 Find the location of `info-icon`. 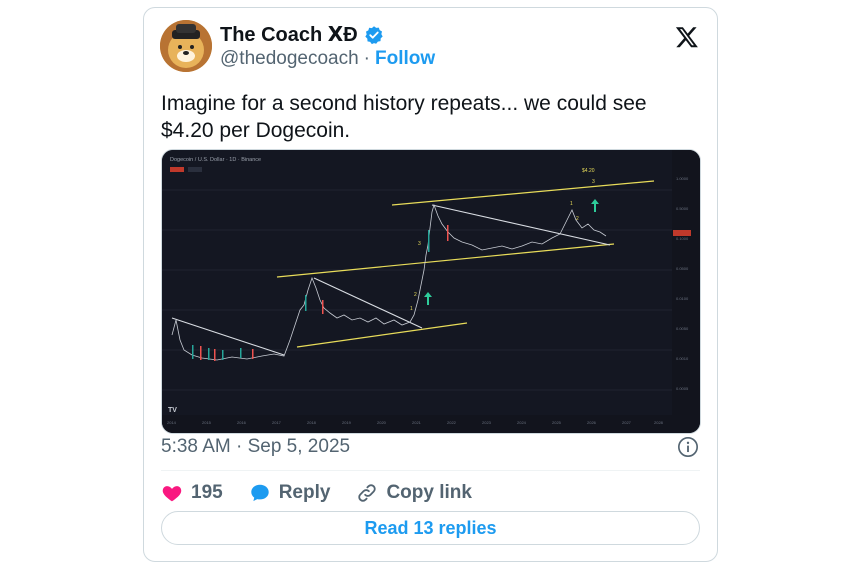

info-icon is located at coordinates (688, 447).